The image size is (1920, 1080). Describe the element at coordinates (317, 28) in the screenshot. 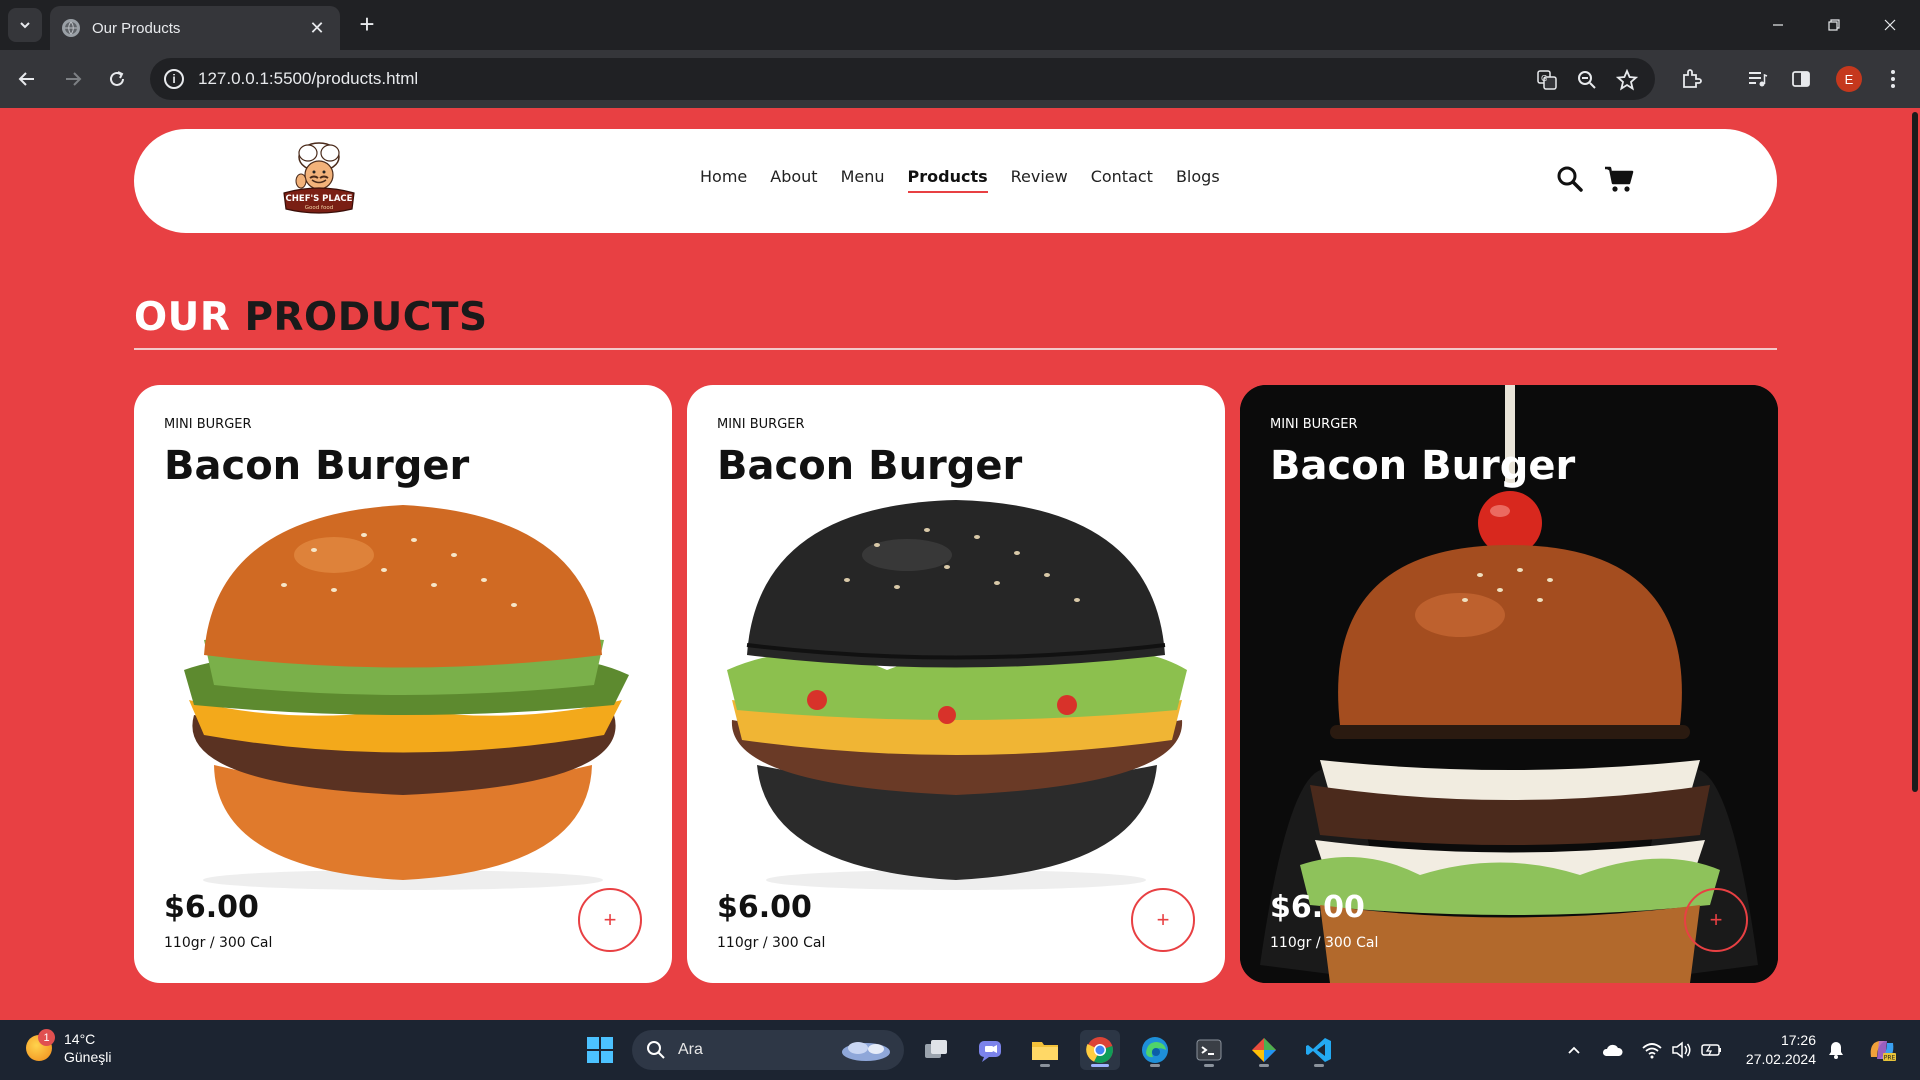

I see `tab-close-icon: ✕` at that location.